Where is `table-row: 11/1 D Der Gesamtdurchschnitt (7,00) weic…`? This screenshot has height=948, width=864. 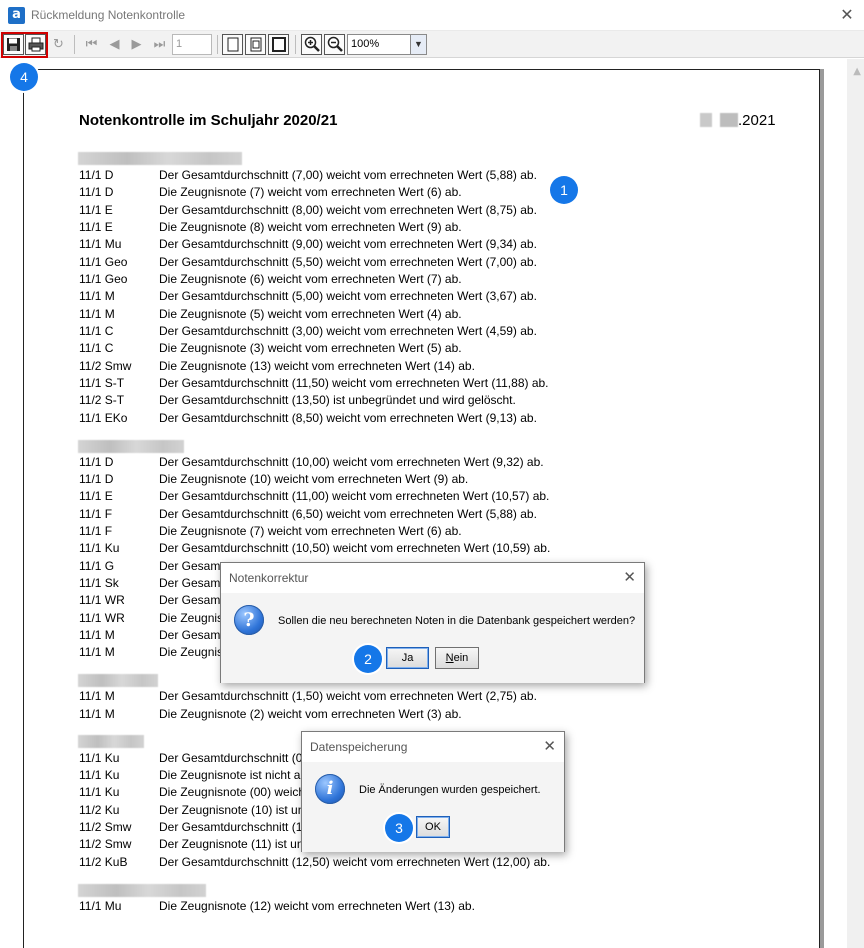 table-row: 11/1 D Der Gesamtdurchschnitt (7,00) weic… is located at coordinates (308, 175).